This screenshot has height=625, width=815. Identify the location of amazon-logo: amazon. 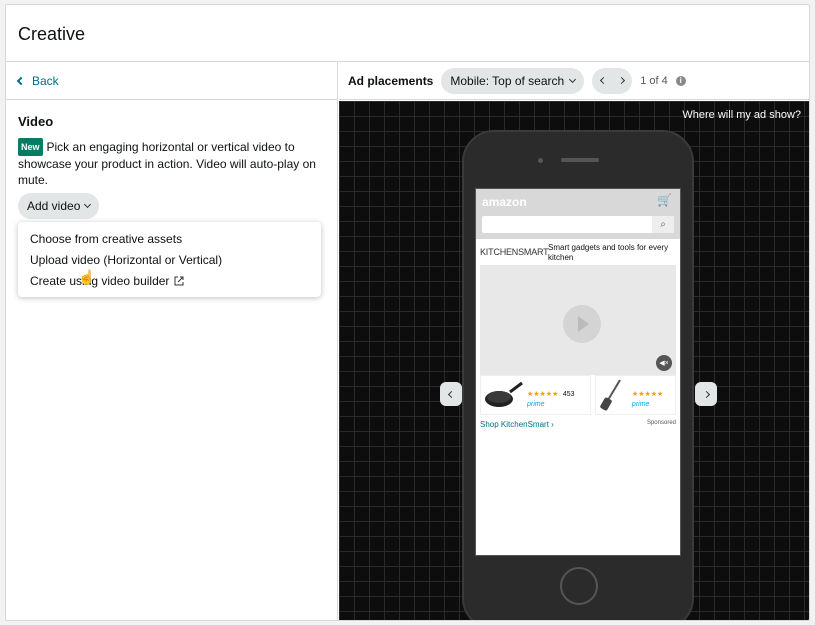
(504, 202).